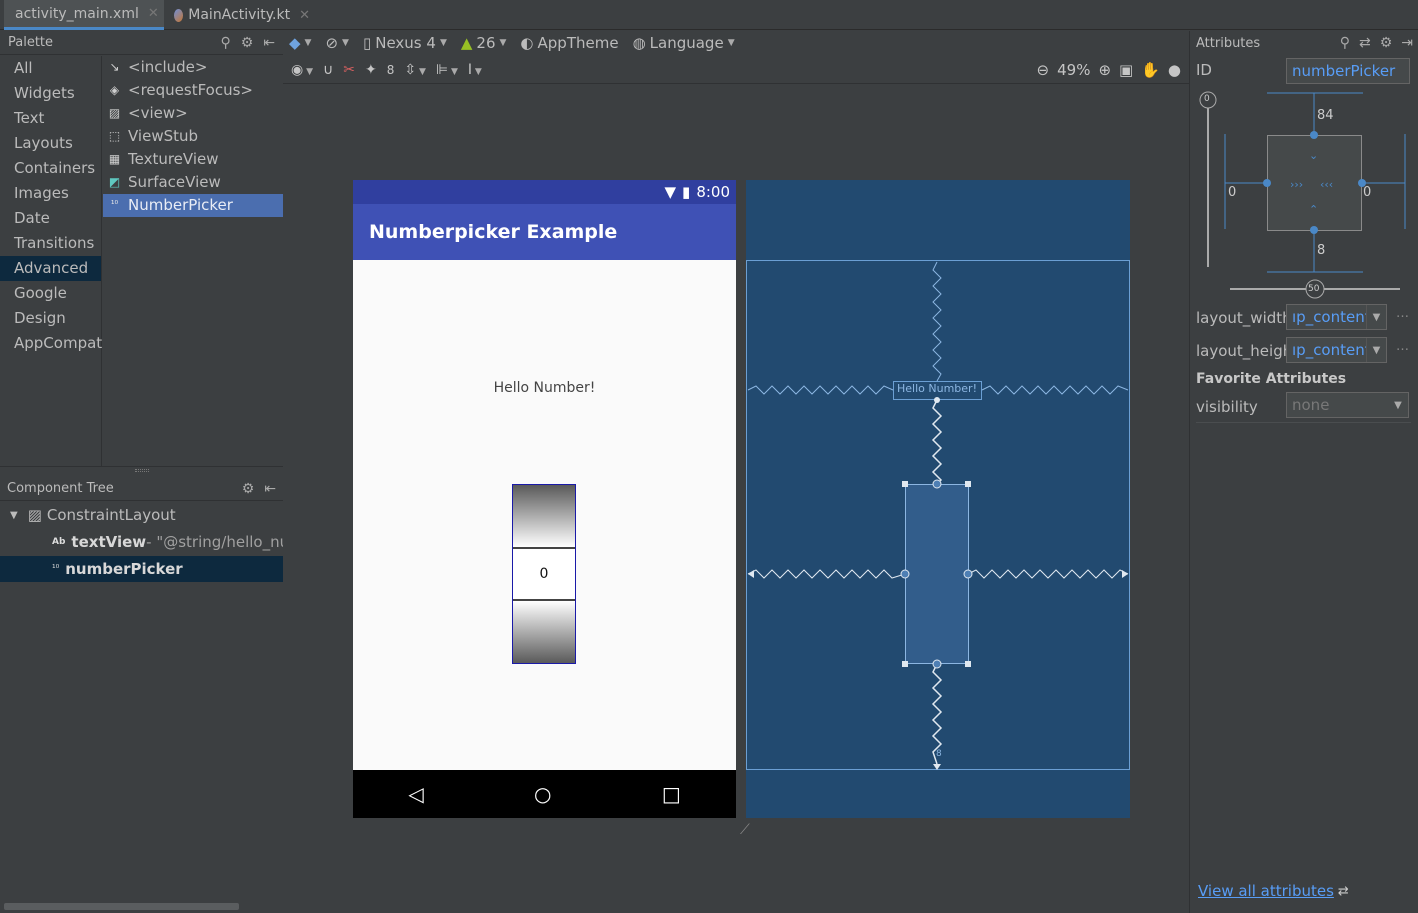 Image resolution: width=1418 pixels, height=913 pixels. What do you see at coordinates (475, 70) in the screenshot?
I see `guidelines-icon: Ι ▼` at bounding box center [475, 70].